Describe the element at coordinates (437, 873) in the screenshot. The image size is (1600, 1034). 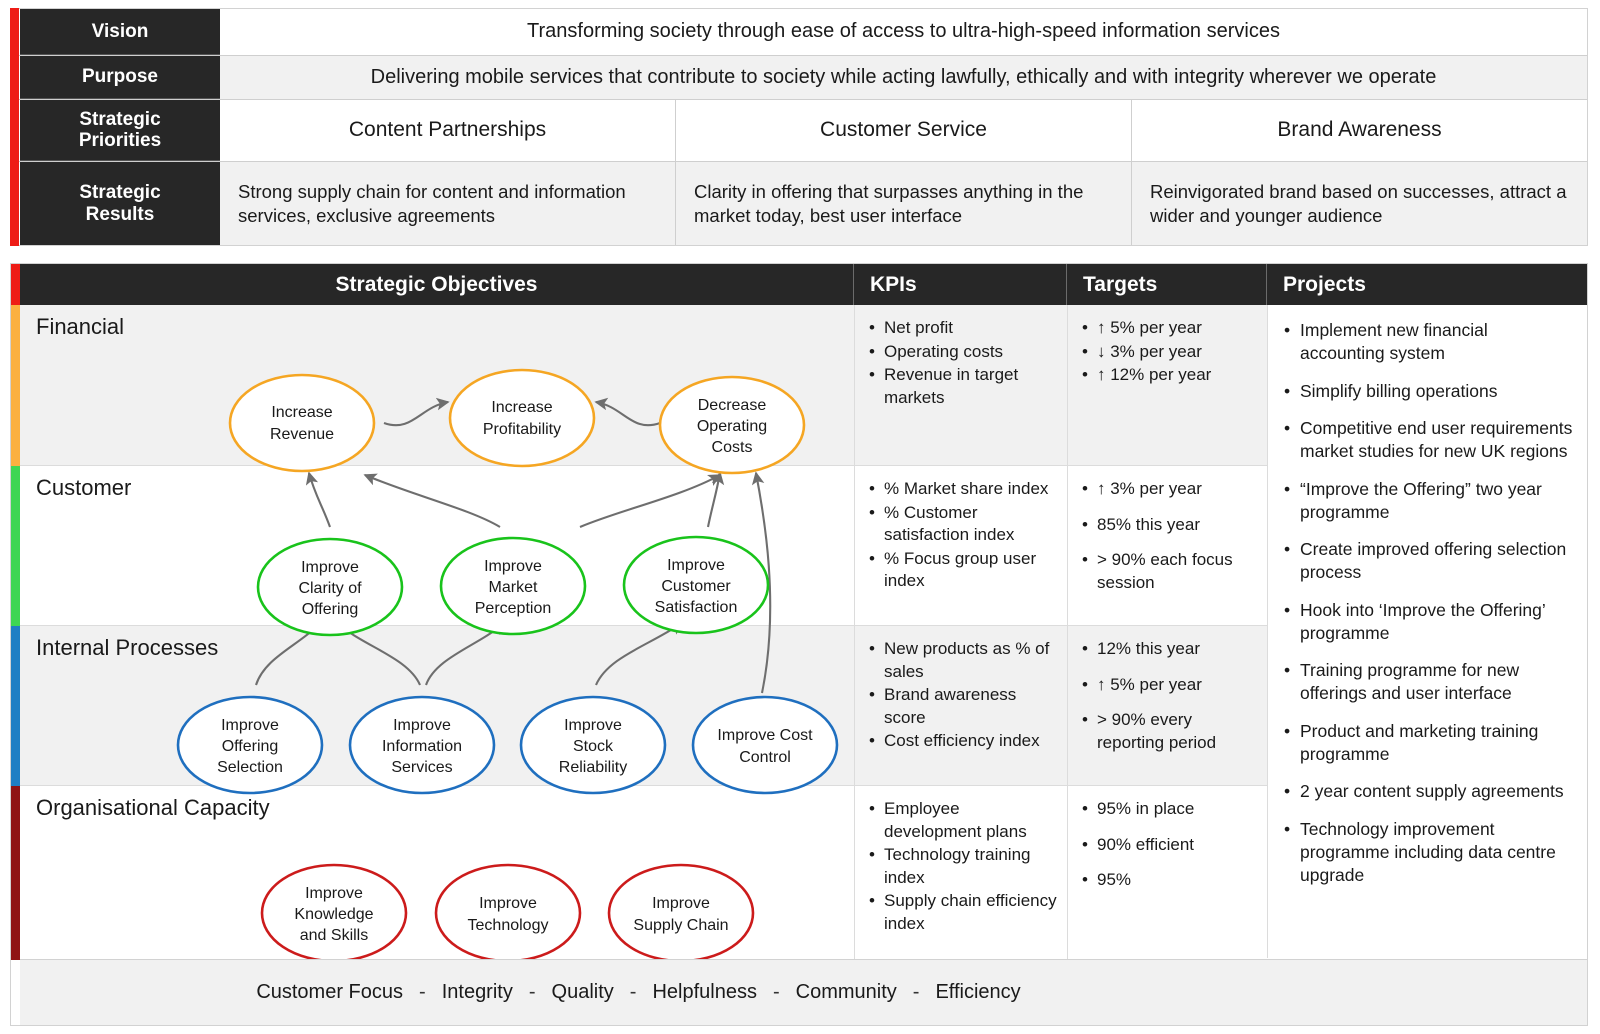
I see `objectives-cell-organisational: Organisational Capacity` at that location.